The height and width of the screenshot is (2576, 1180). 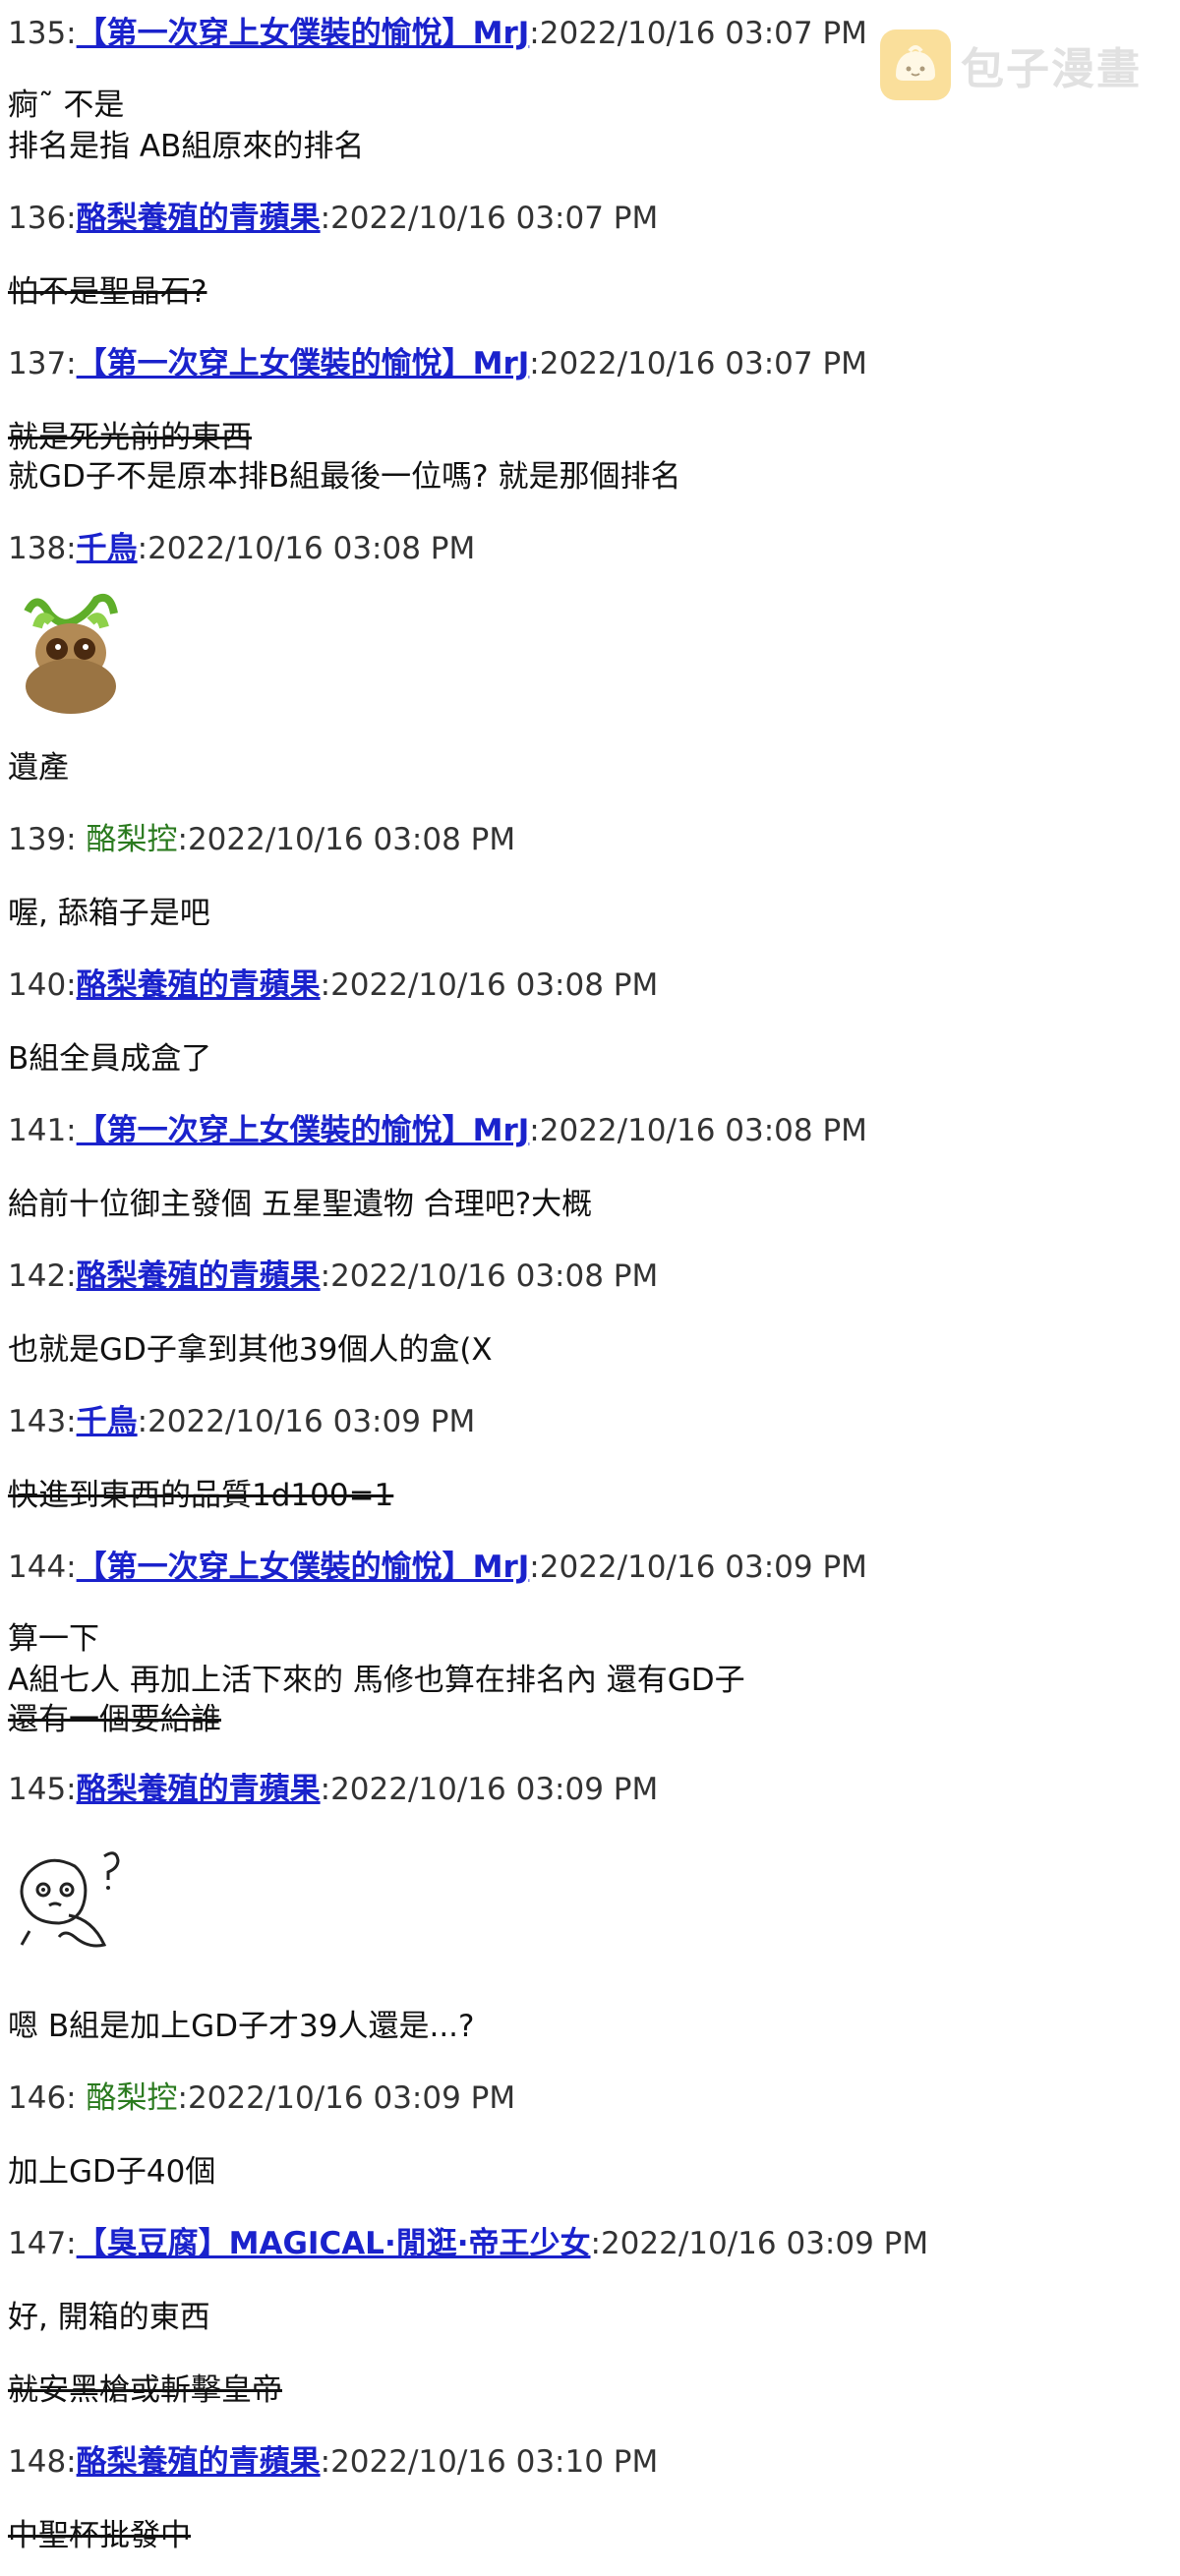 I want to click on post-timestamp: 2022/10/16 03:10 PM, so click(x=494, y=2462).